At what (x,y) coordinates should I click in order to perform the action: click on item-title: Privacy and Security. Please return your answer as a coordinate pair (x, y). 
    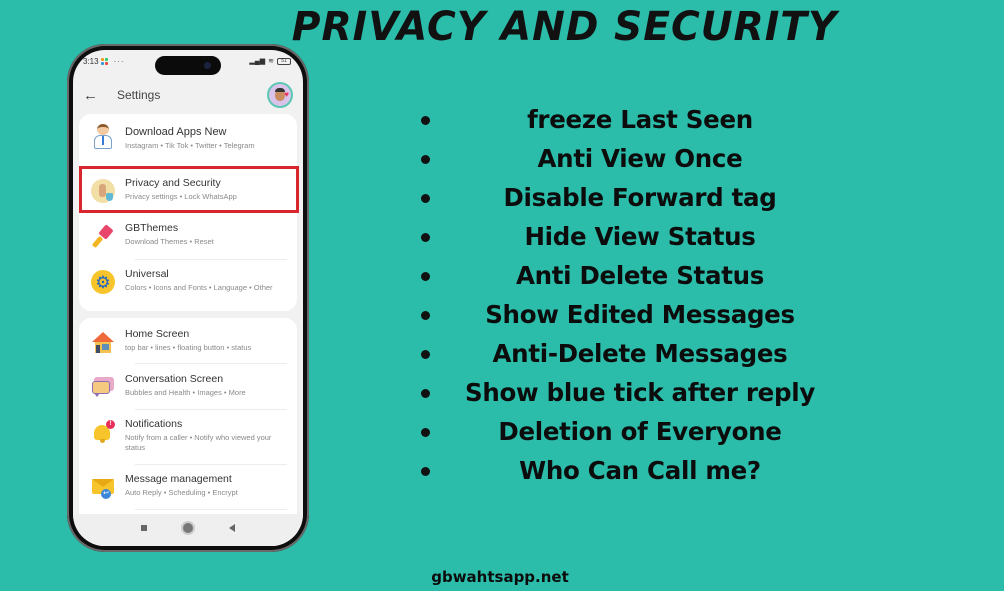
    Looking at the image, I should click on (173, 183).